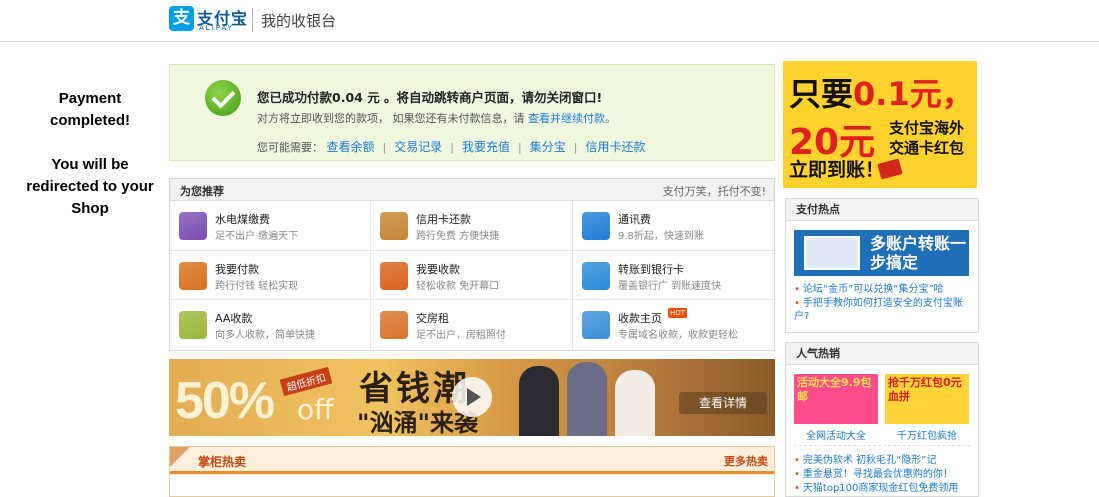 The image size is (1099, 497). I want to click on aa-collect-icon, so click(193, 325).